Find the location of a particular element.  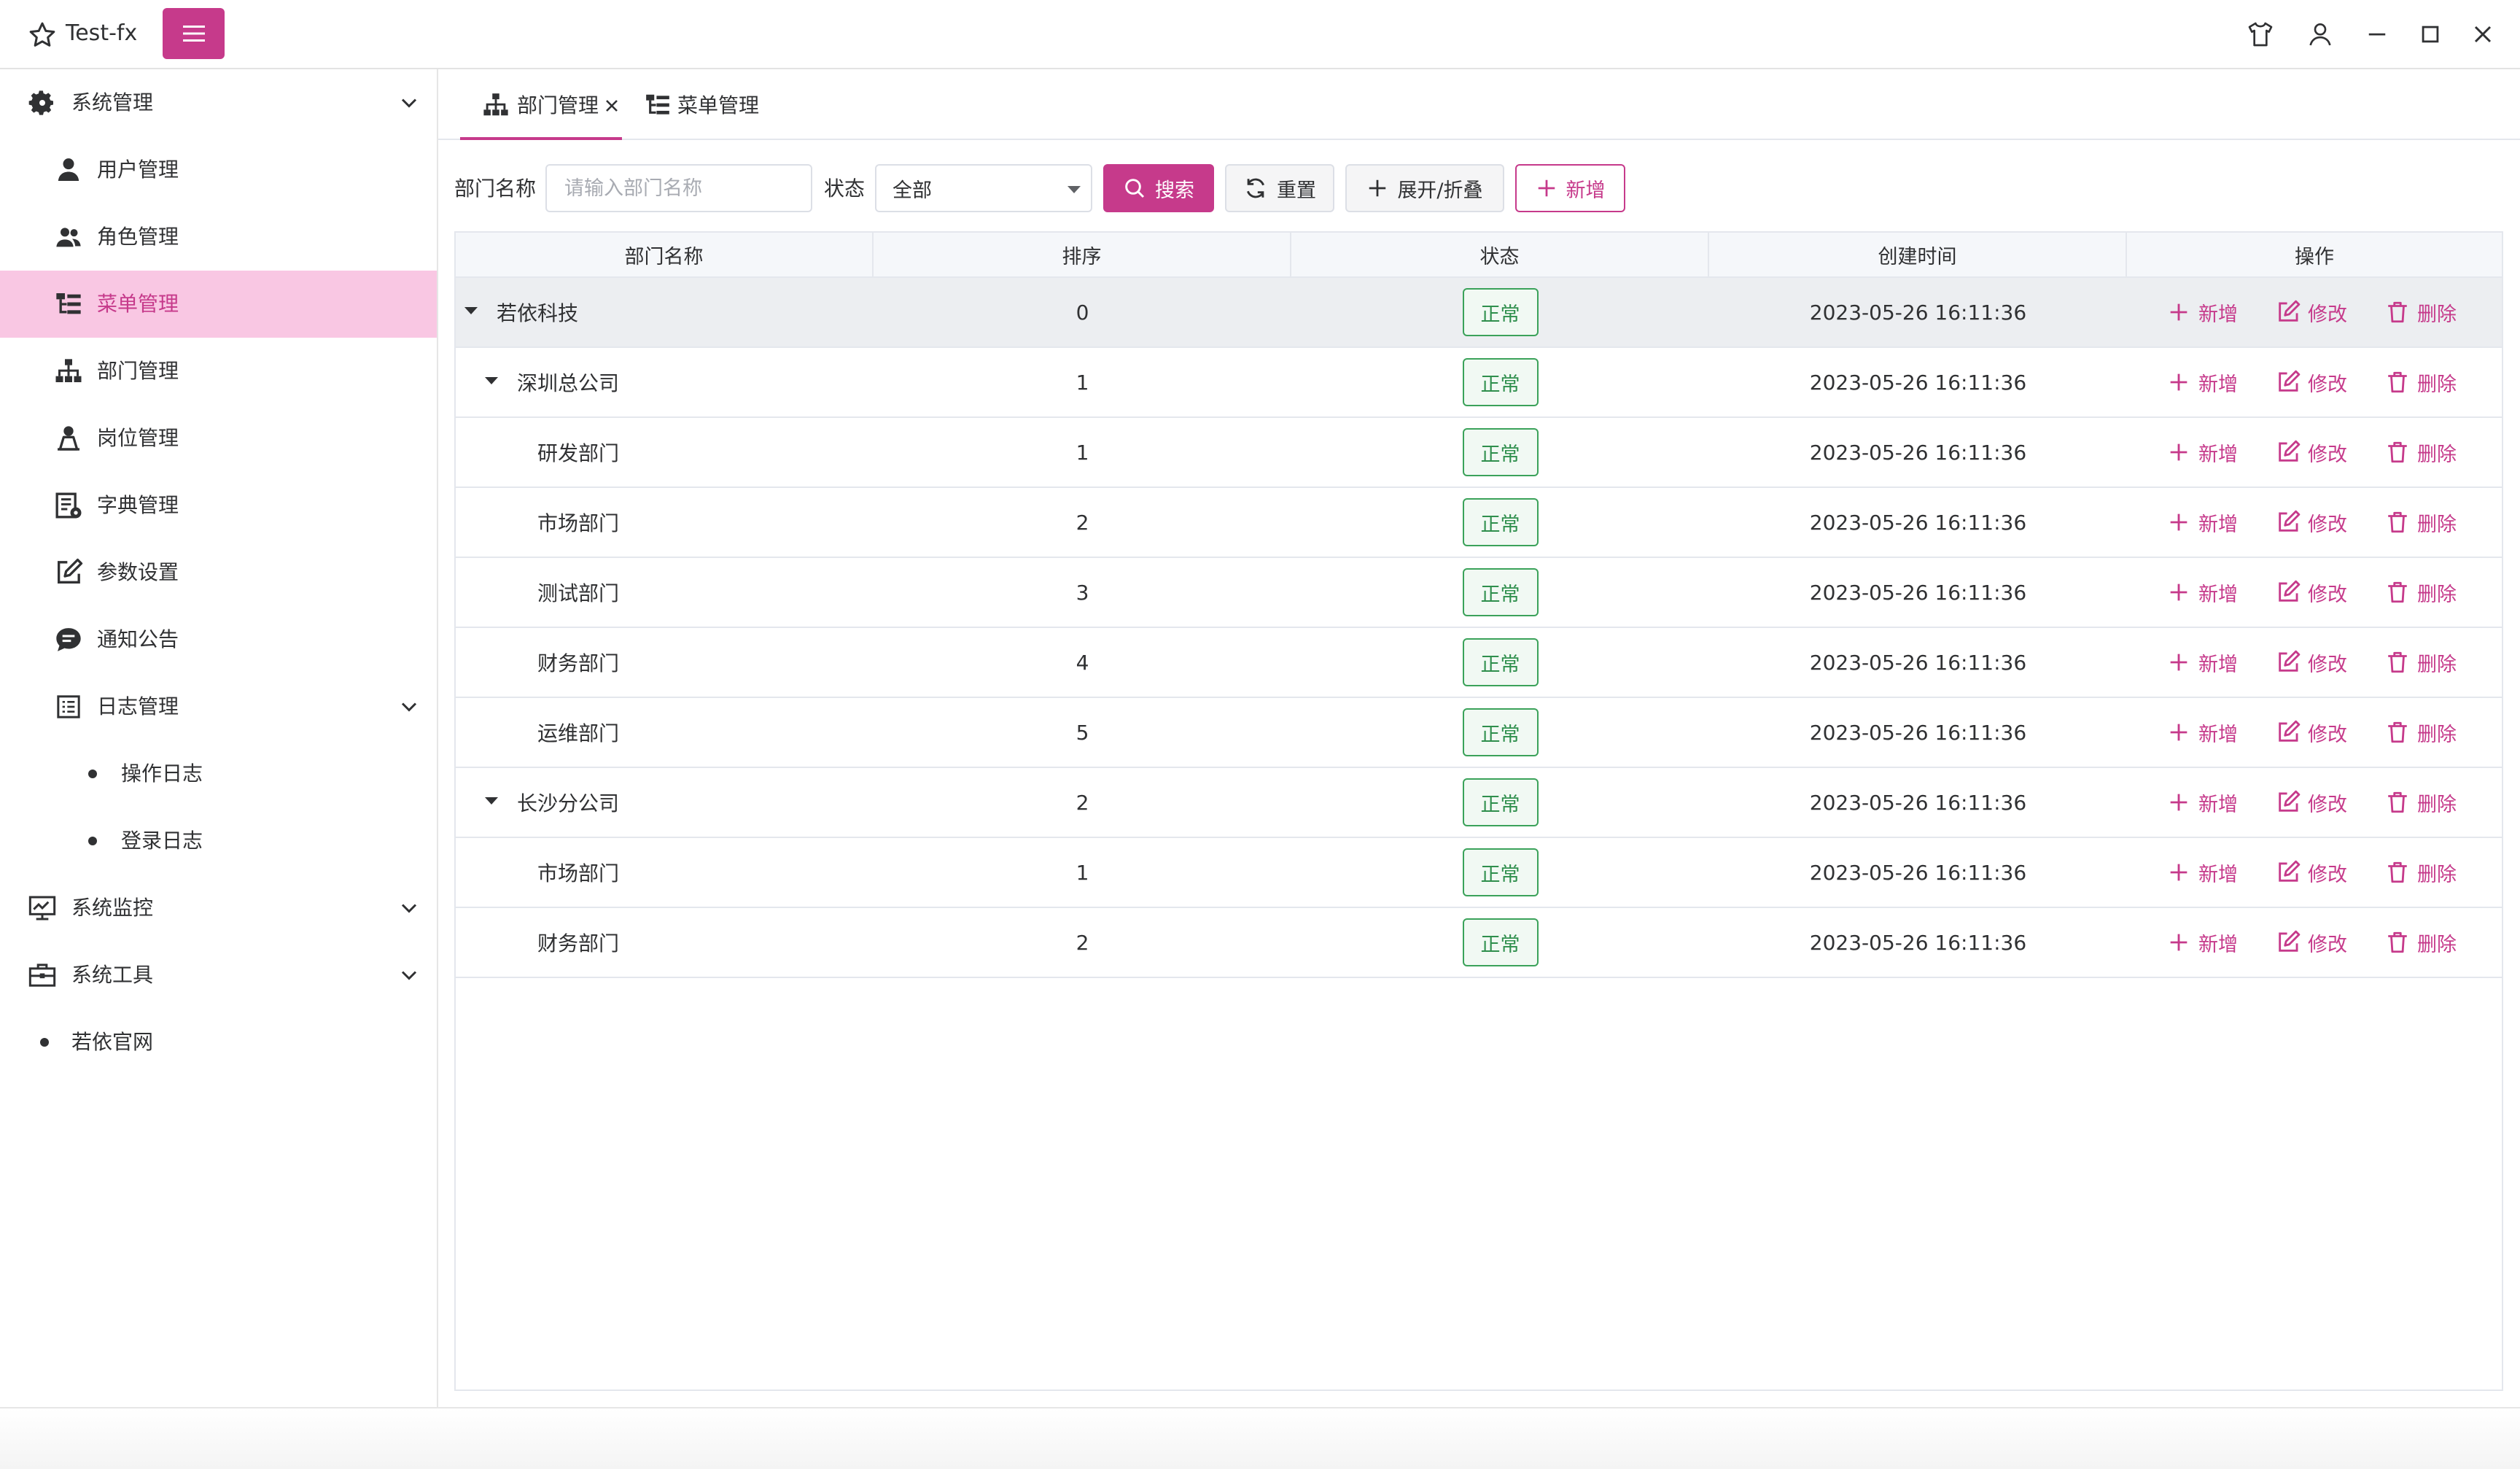

sidebar-item-users: 用户管理 is located at coordinates (218, 170).